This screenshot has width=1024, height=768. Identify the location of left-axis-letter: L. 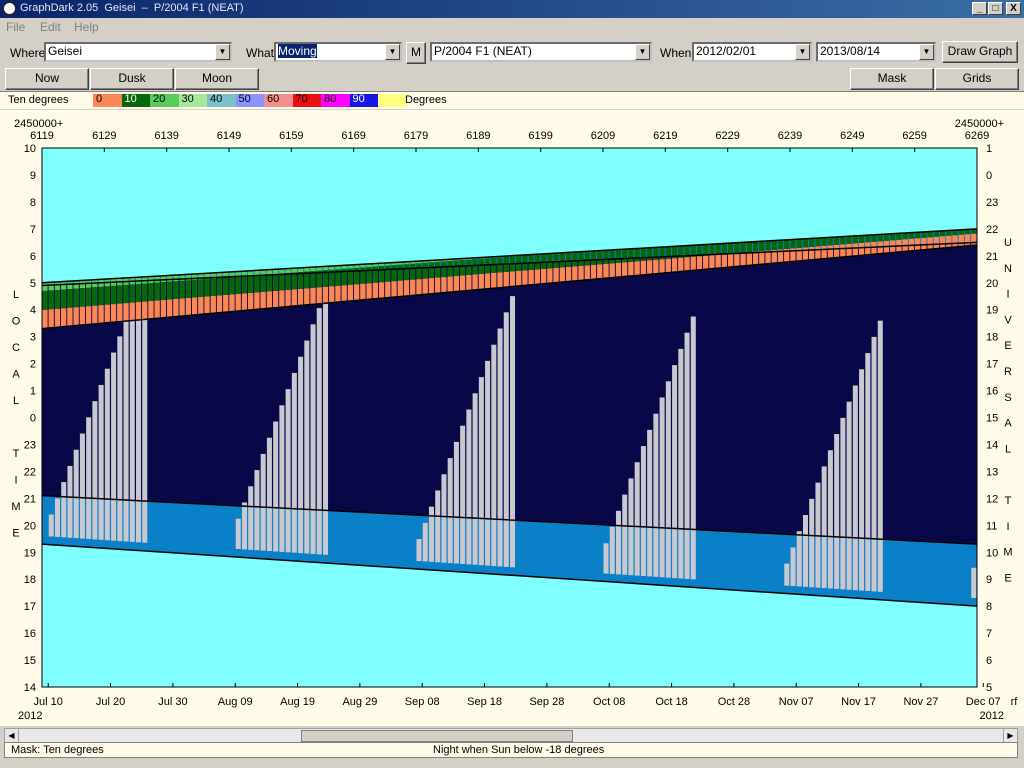
(16, 295).